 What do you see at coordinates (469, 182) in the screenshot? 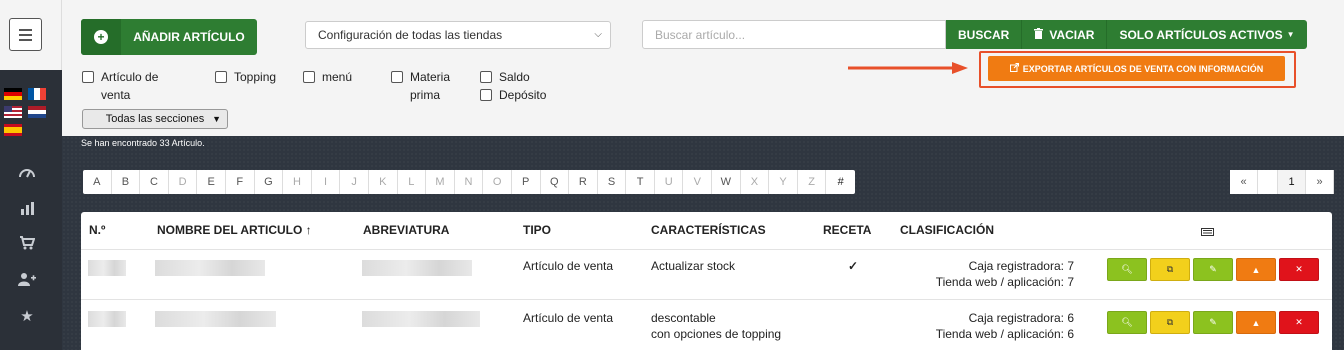
I see `letter-filter-n: N` at bounding box center [469, 182].